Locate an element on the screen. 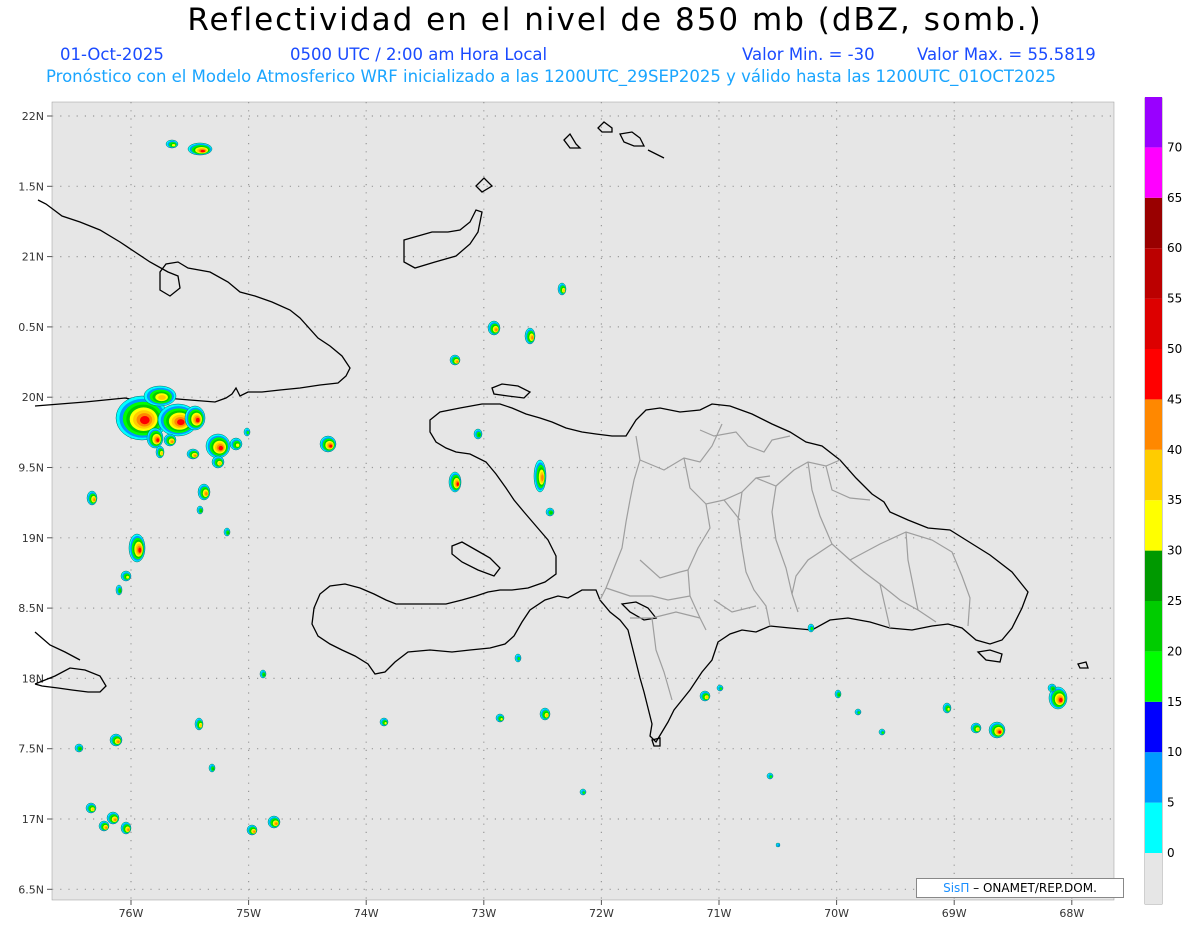 Image resolution: width=1200 pixels, height=927 pixels. lat-tick-label: 22N is located at coordinates (33, 116).